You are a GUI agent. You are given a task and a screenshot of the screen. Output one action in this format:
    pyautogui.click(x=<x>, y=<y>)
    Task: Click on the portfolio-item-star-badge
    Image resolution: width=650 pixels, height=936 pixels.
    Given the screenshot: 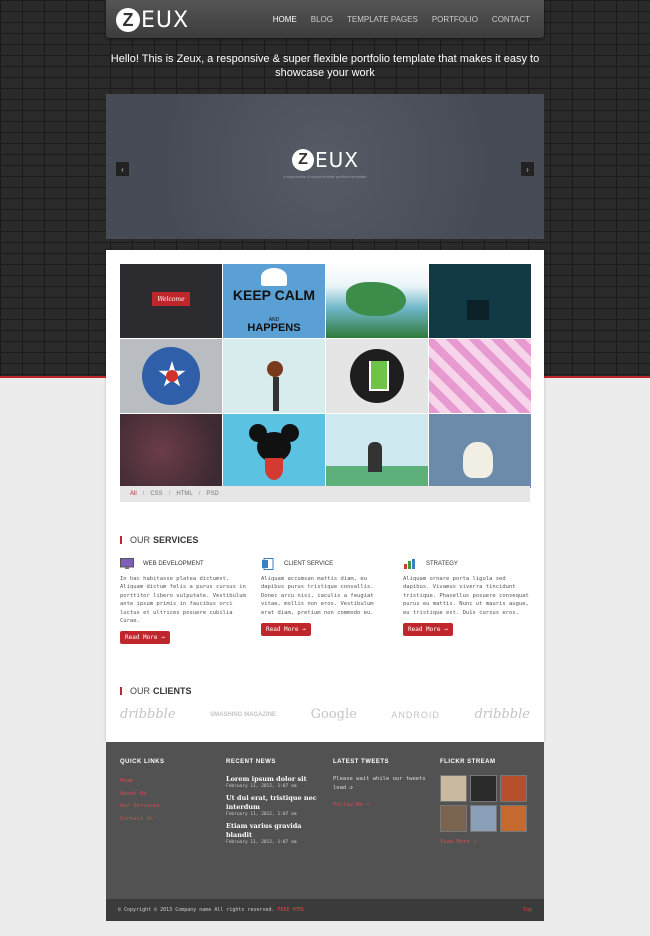 What is the action you would take?
    pyautogui.click(x=171, y=376)
    